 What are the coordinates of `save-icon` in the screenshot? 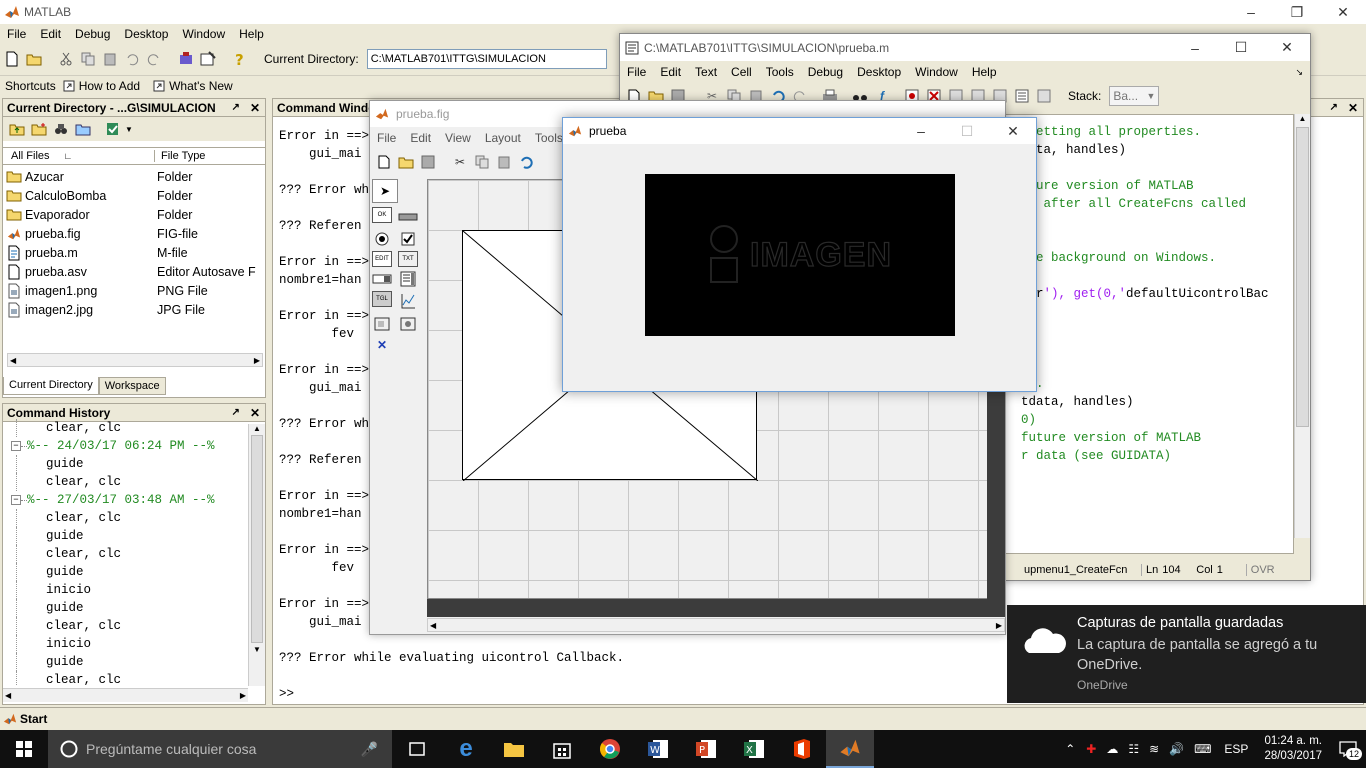 It's located at (428, 162).